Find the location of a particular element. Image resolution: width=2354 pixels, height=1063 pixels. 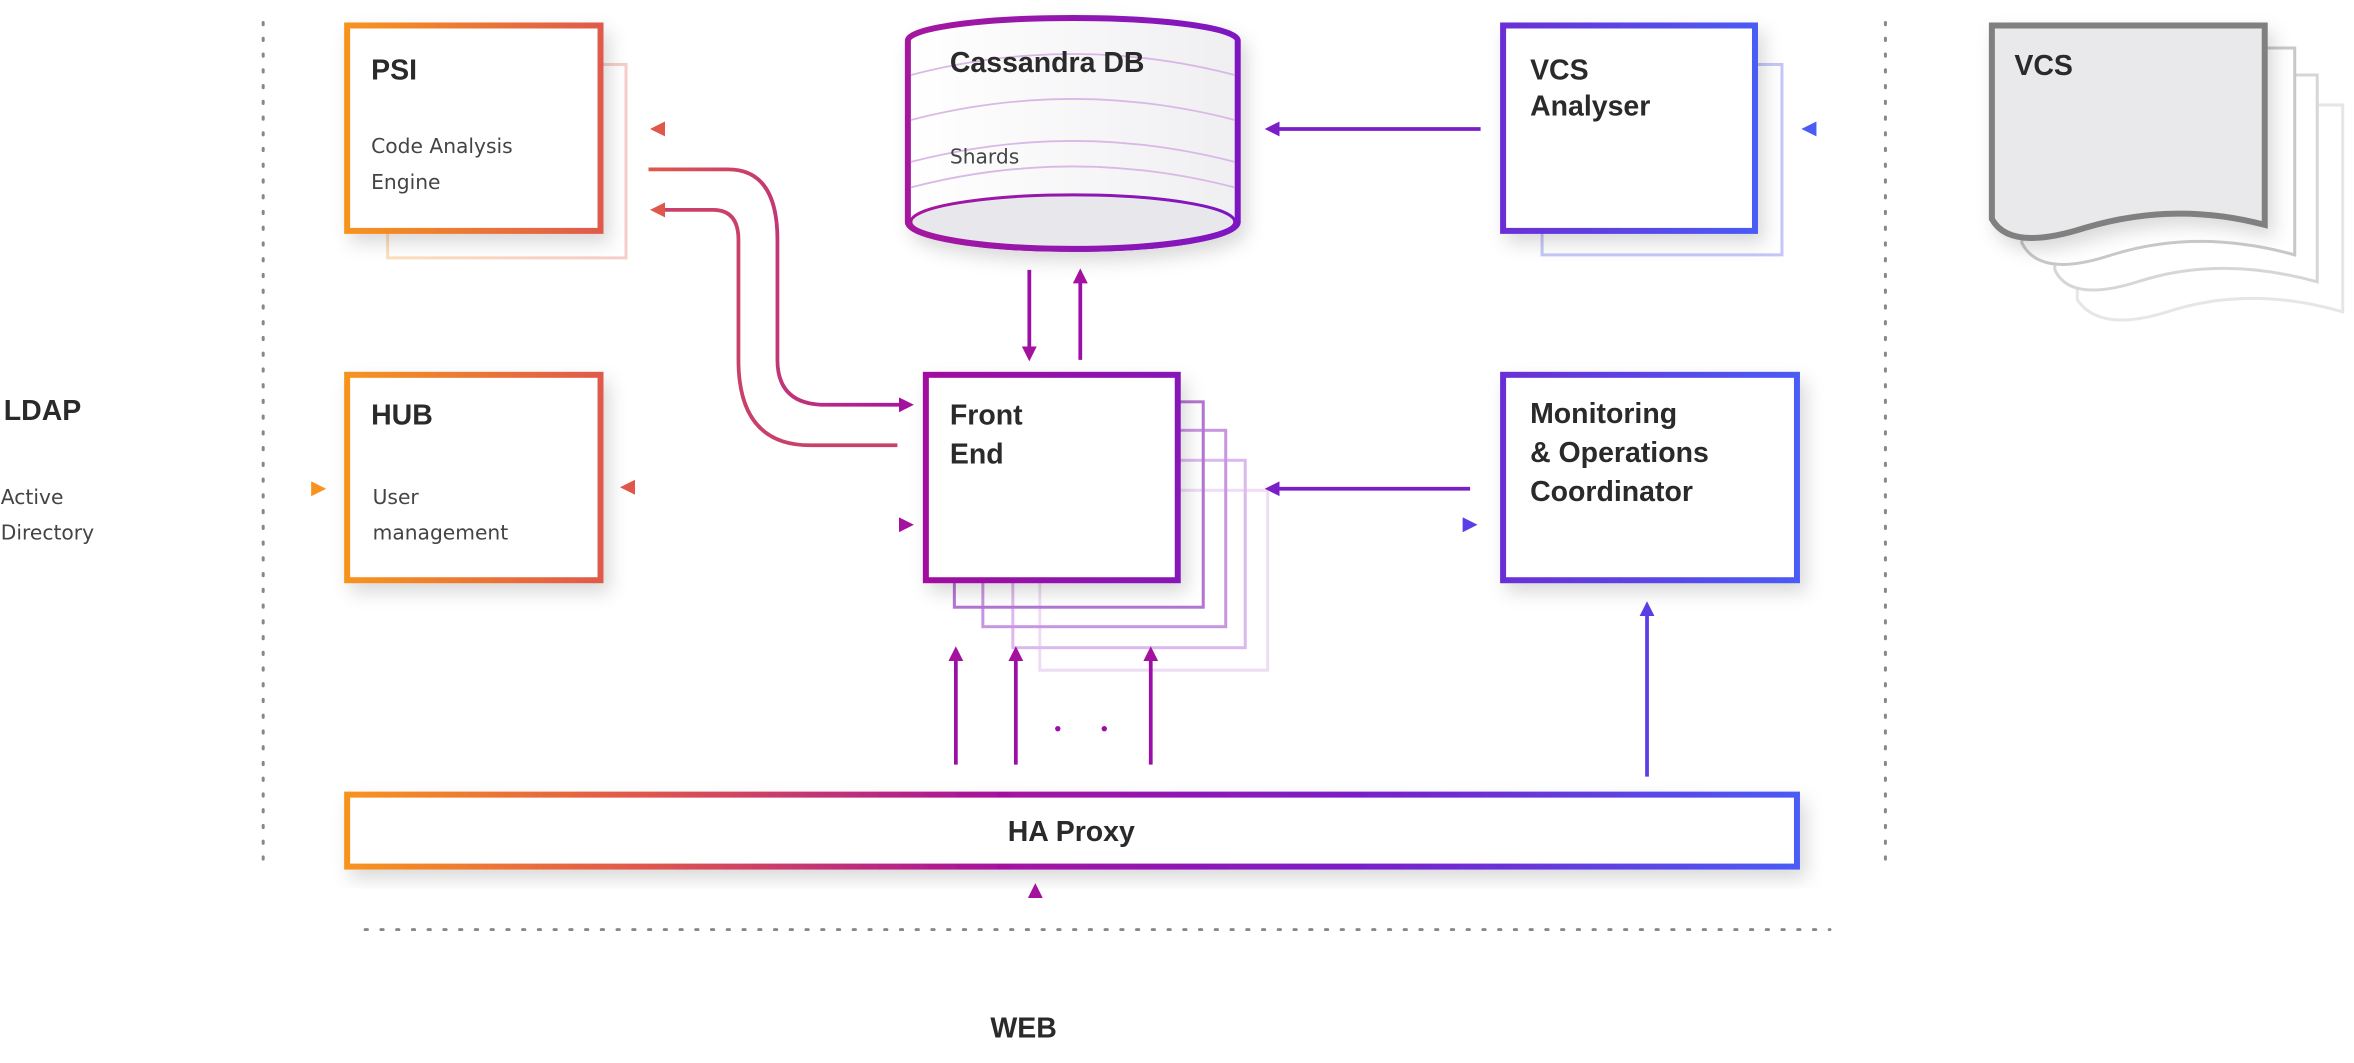

psi-title: PSI is located at coordinates (394, 70).